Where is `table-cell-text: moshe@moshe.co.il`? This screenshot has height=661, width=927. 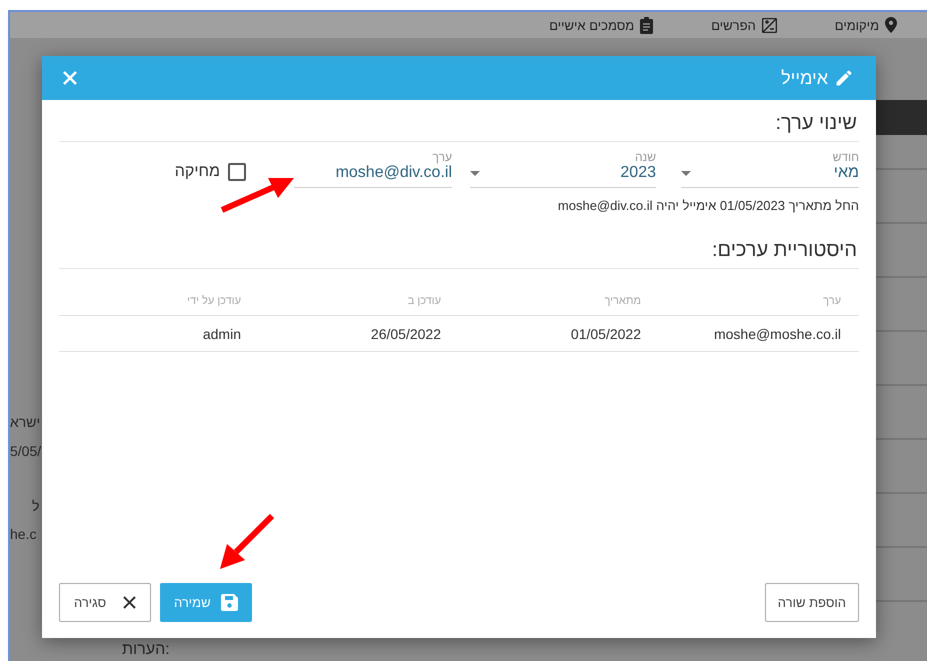 table-cell-text: moshe@moshe.co.il is located at coordinates (777, 334).